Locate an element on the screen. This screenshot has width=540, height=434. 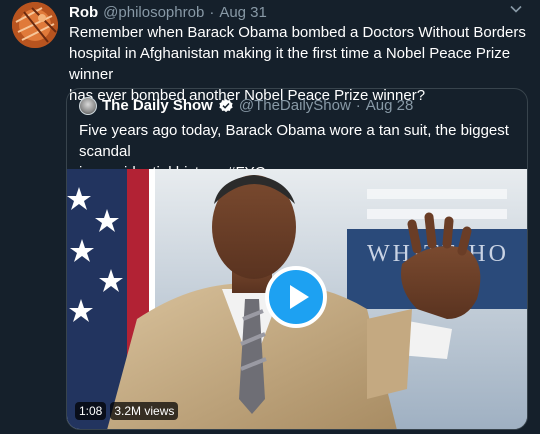
play-icon is located at coordinates (299, 297).